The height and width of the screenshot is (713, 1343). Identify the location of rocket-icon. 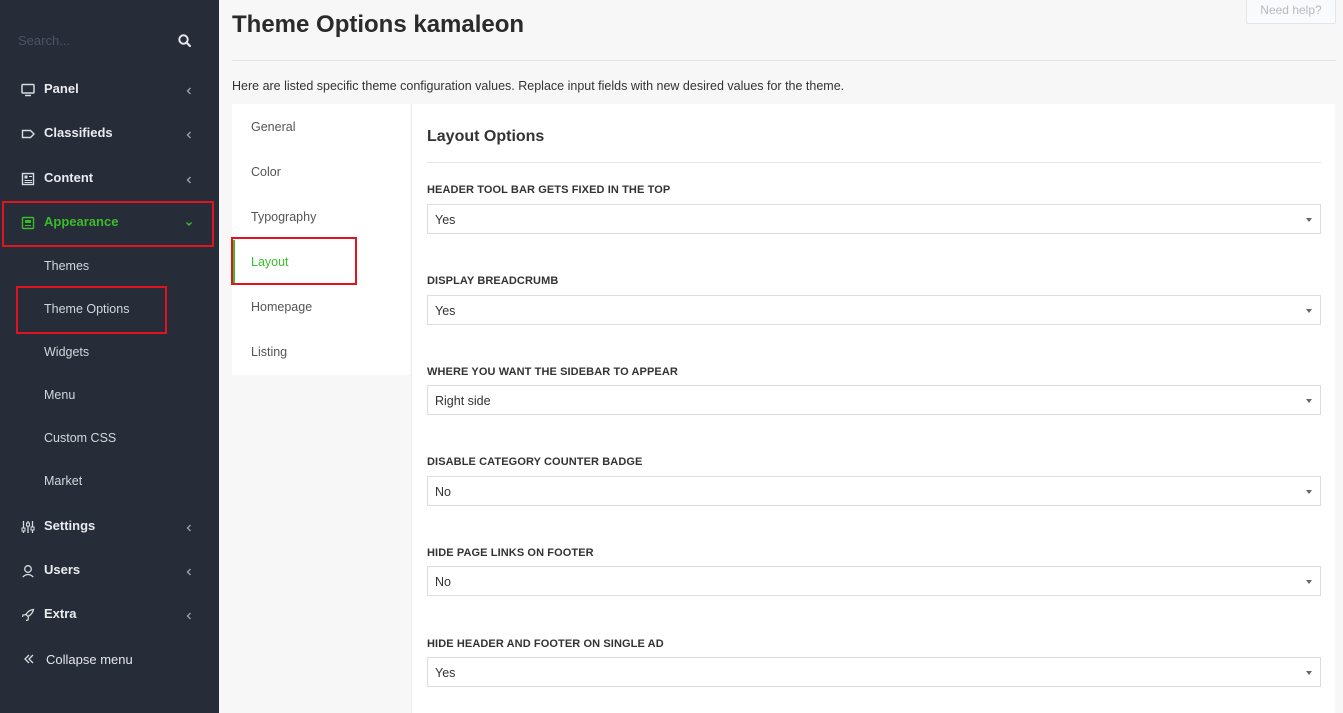
(28, 615).